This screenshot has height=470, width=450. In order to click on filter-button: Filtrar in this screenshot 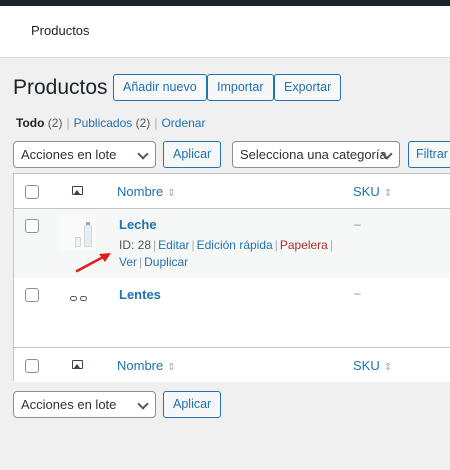, I will do `click(429, 154)`.